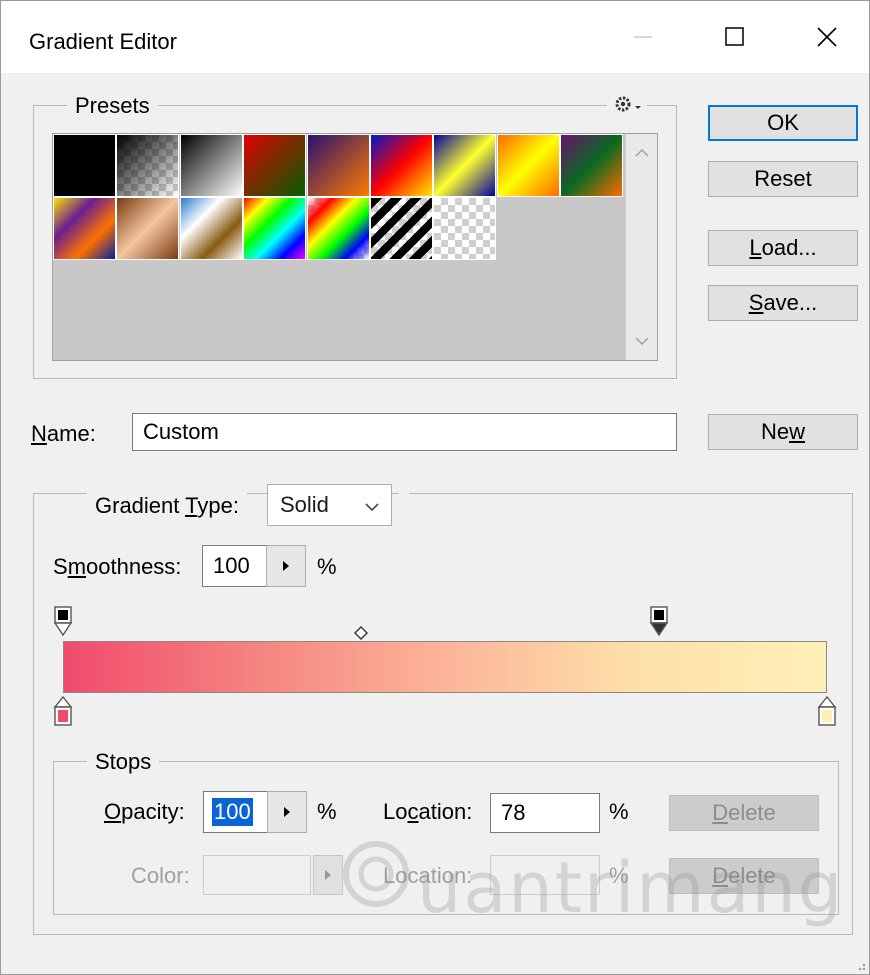 This screenshot has width=870, height=975. I want to click on delete-opacity-stop-button: Delete, so click(744, 813).